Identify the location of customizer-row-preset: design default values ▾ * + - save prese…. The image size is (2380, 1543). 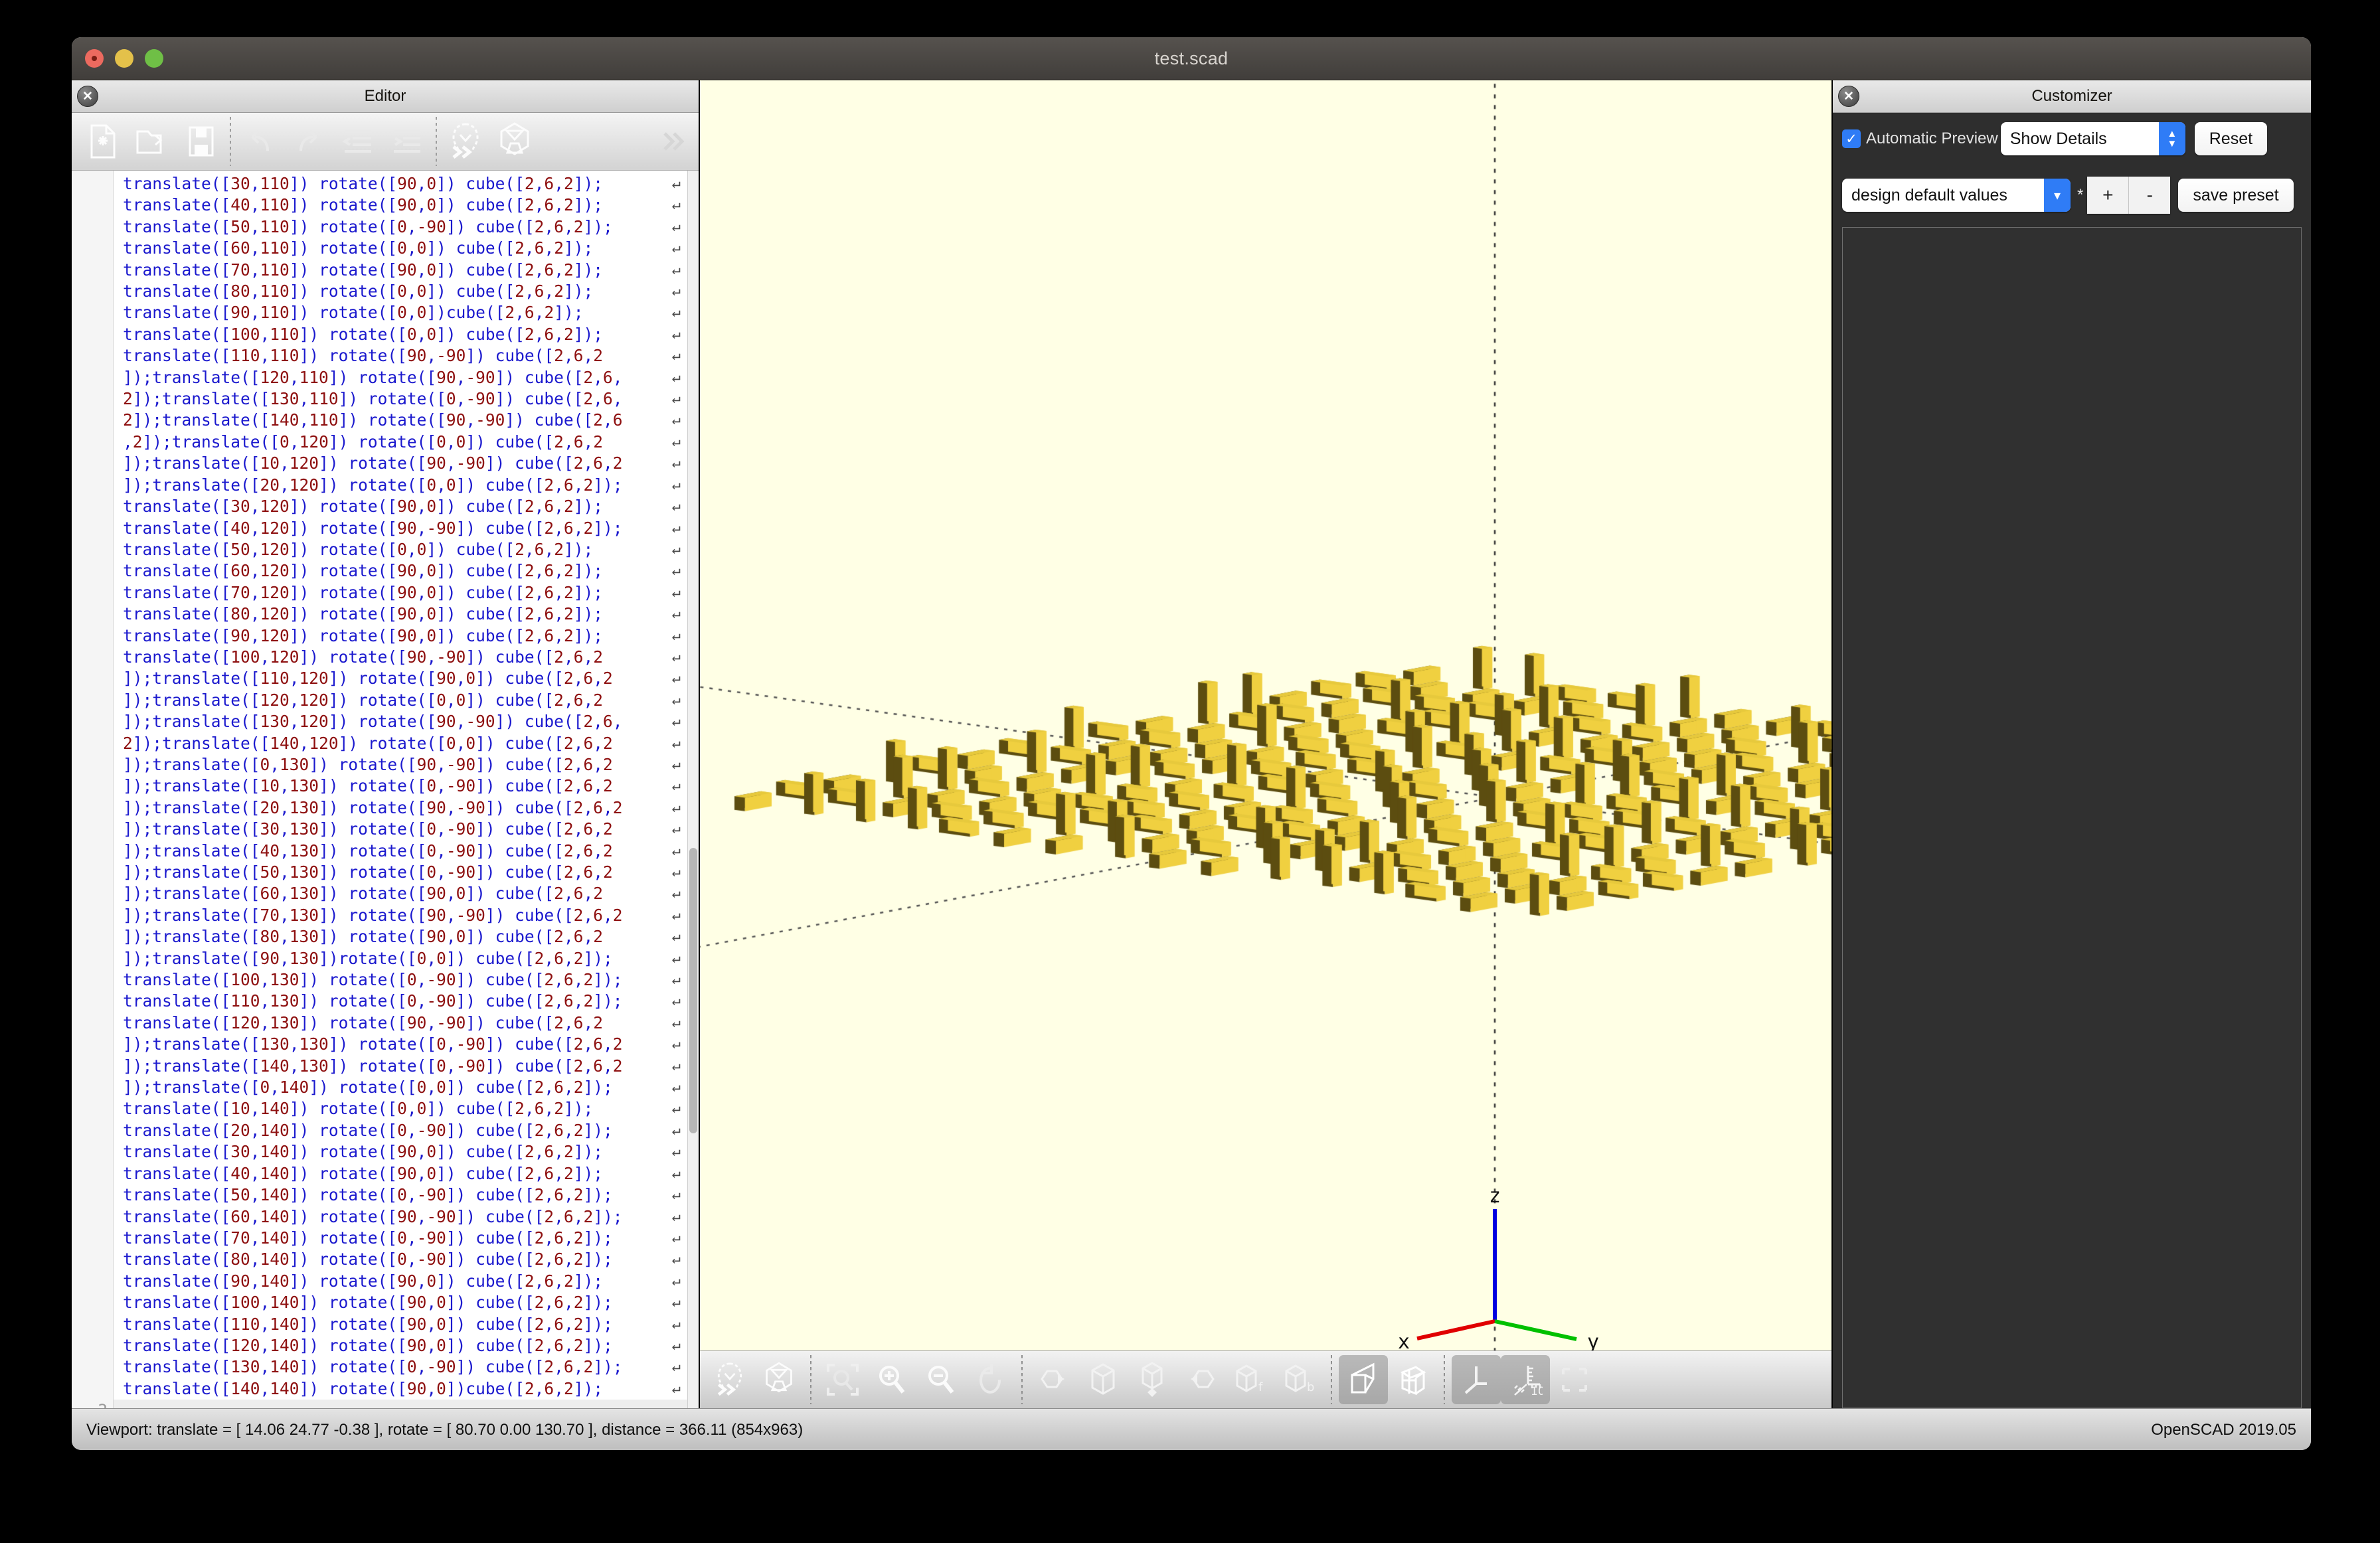
(2072, 195).